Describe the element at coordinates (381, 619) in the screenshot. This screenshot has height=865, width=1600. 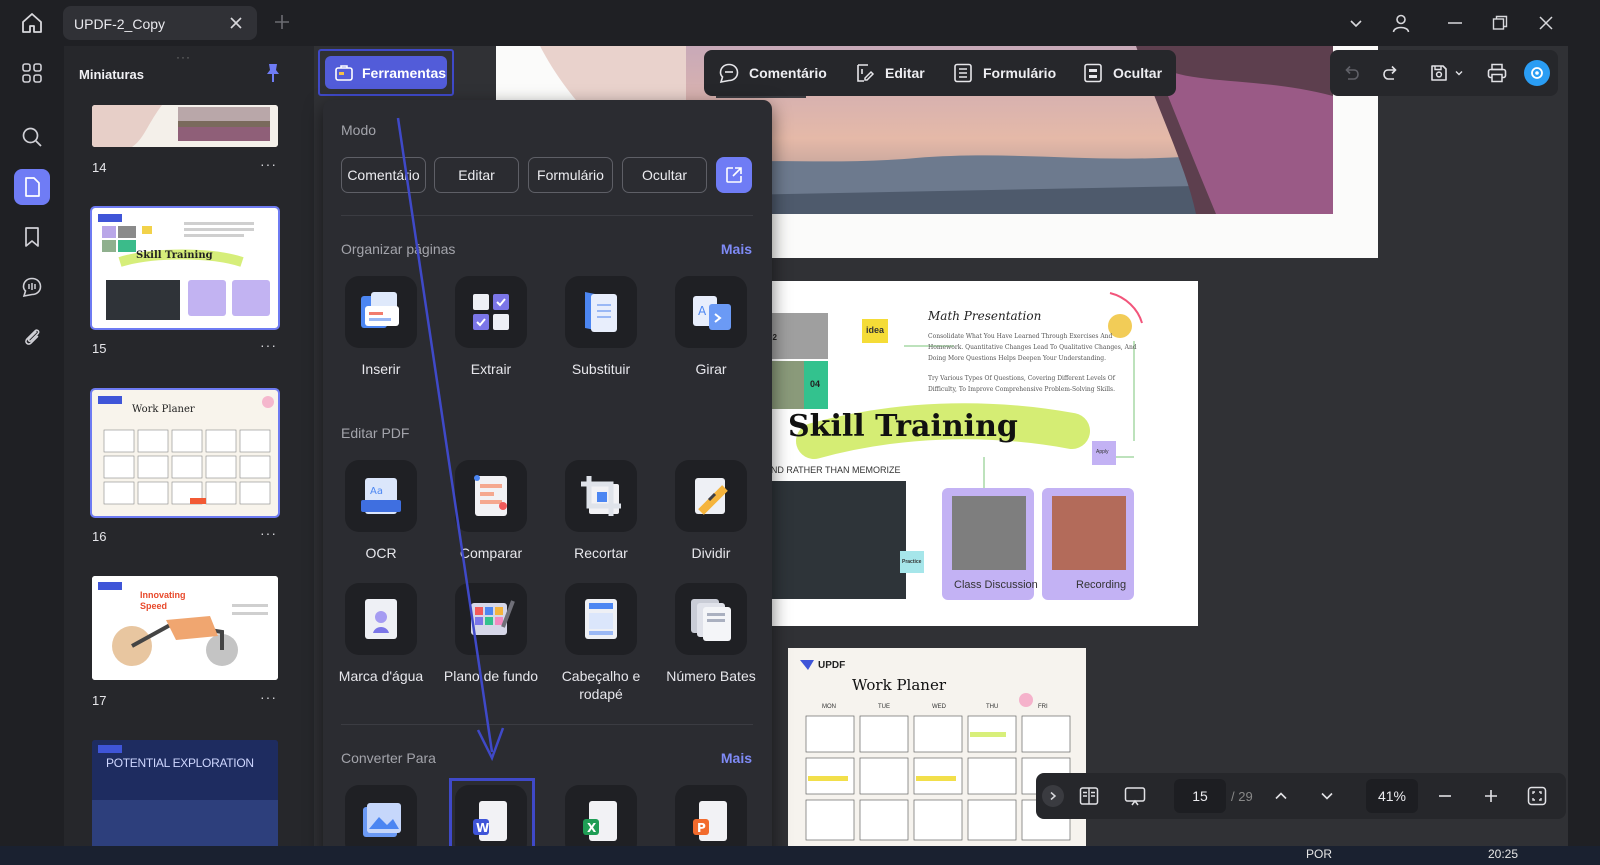
I see `watermark-icon` at that location.